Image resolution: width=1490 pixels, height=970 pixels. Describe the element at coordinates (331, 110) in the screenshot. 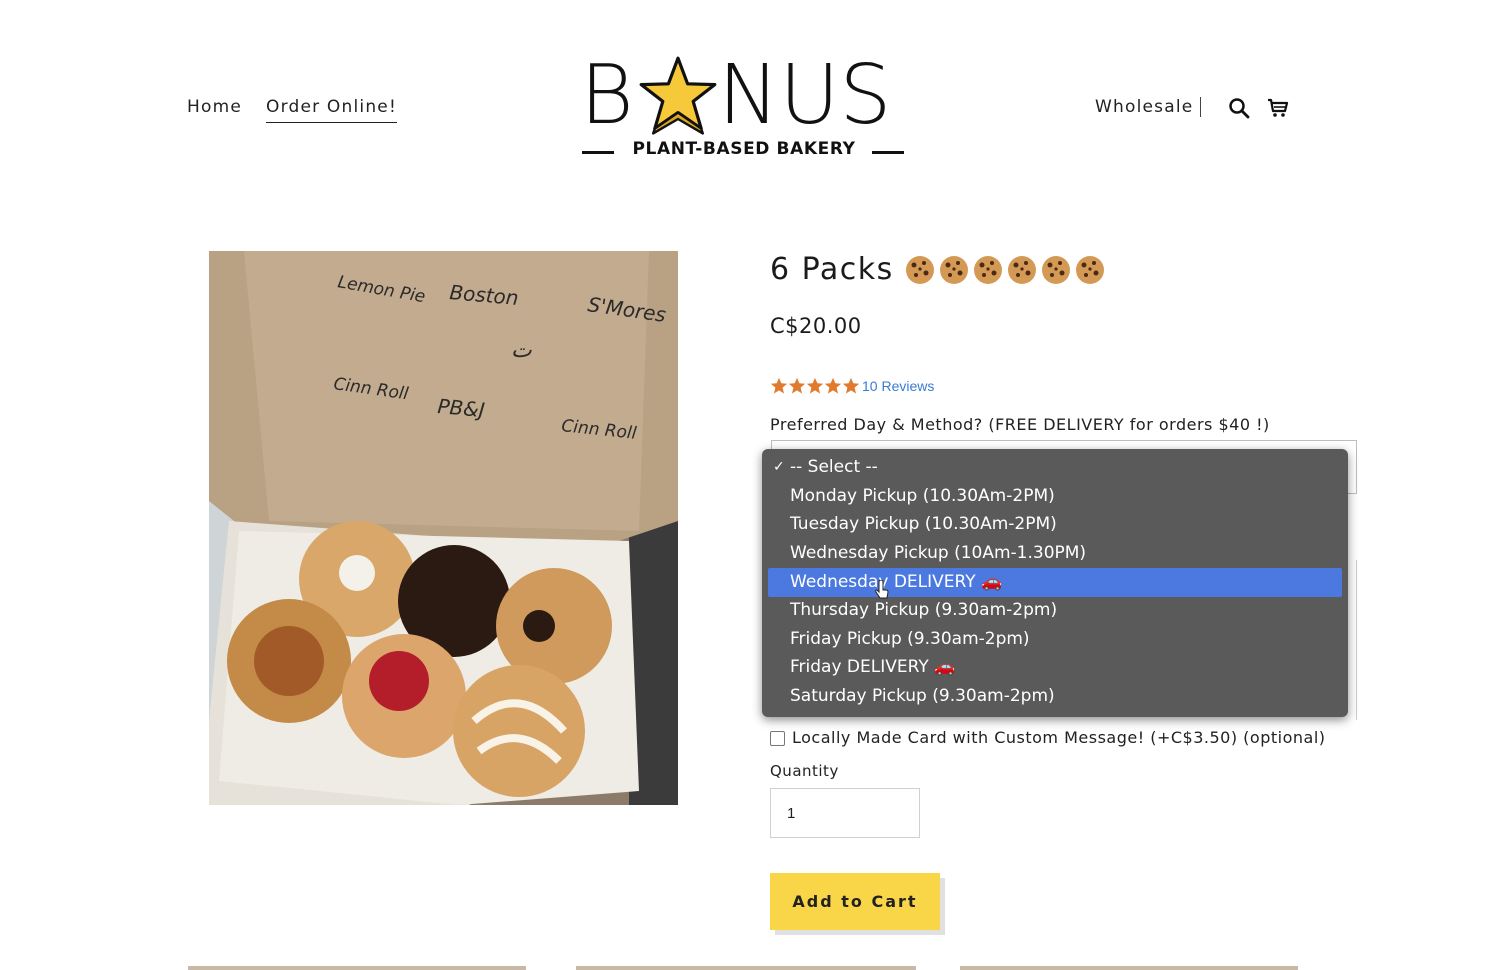

I see `nav-order-online-link: Order Online!` at that location.